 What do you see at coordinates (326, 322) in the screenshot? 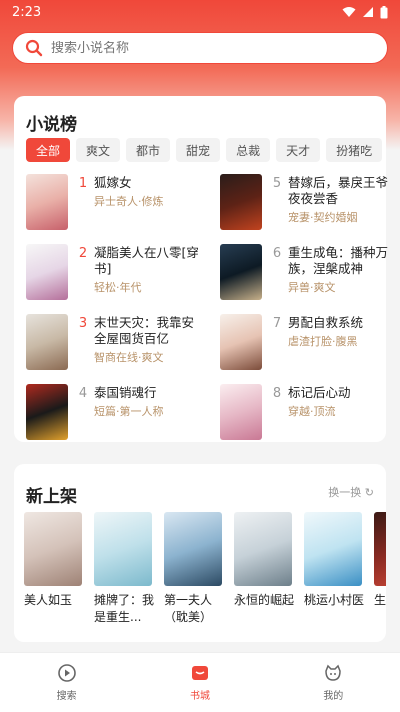
I see `book-name: 男配自救系统` at bounding box center [326, 322].